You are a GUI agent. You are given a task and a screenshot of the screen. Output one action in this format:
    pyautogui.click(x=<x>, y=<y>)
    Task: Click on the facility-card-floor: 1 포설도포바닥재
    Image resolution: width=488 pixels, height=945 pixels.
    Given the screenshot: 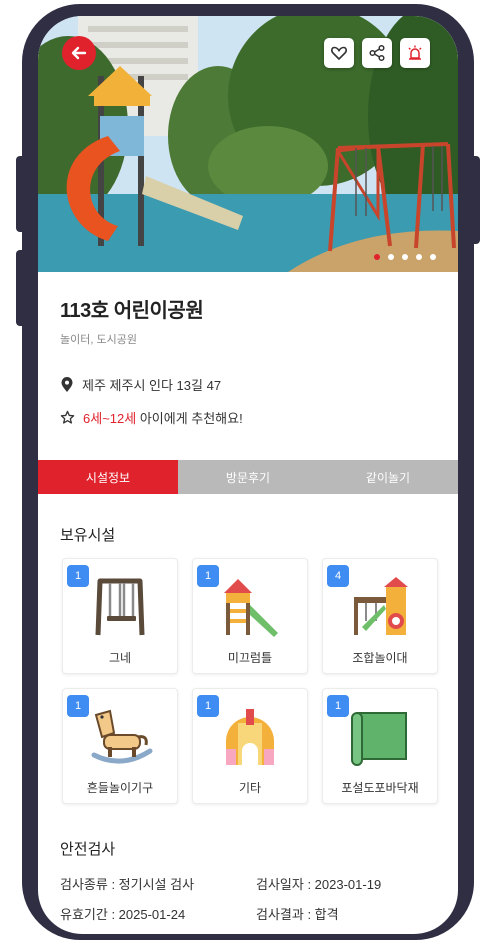 What is the action you would take?
    pyautogui.click(x=380, y=746)
    